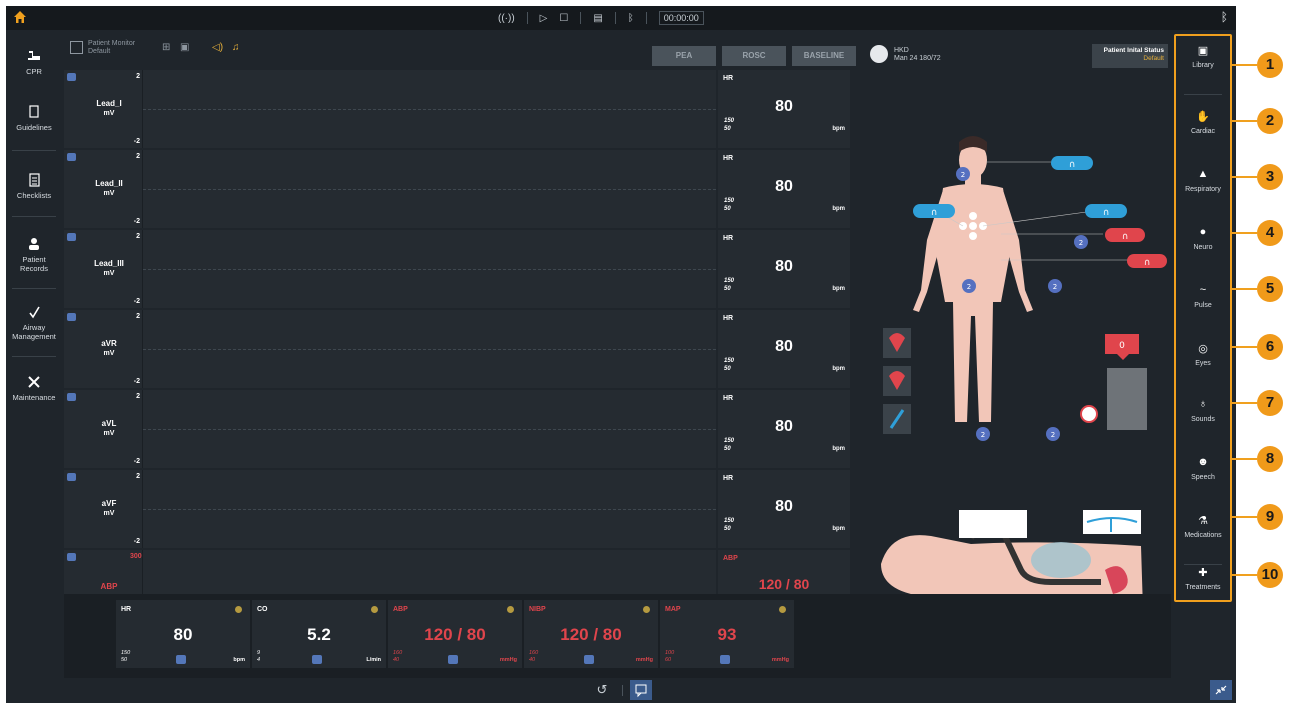 This screenshot has height=704, width=1298. What do you see at coordinates (1270, 517) in the screenshot?
I see `callout-badge: 9` at bounding box center [1270, 517].